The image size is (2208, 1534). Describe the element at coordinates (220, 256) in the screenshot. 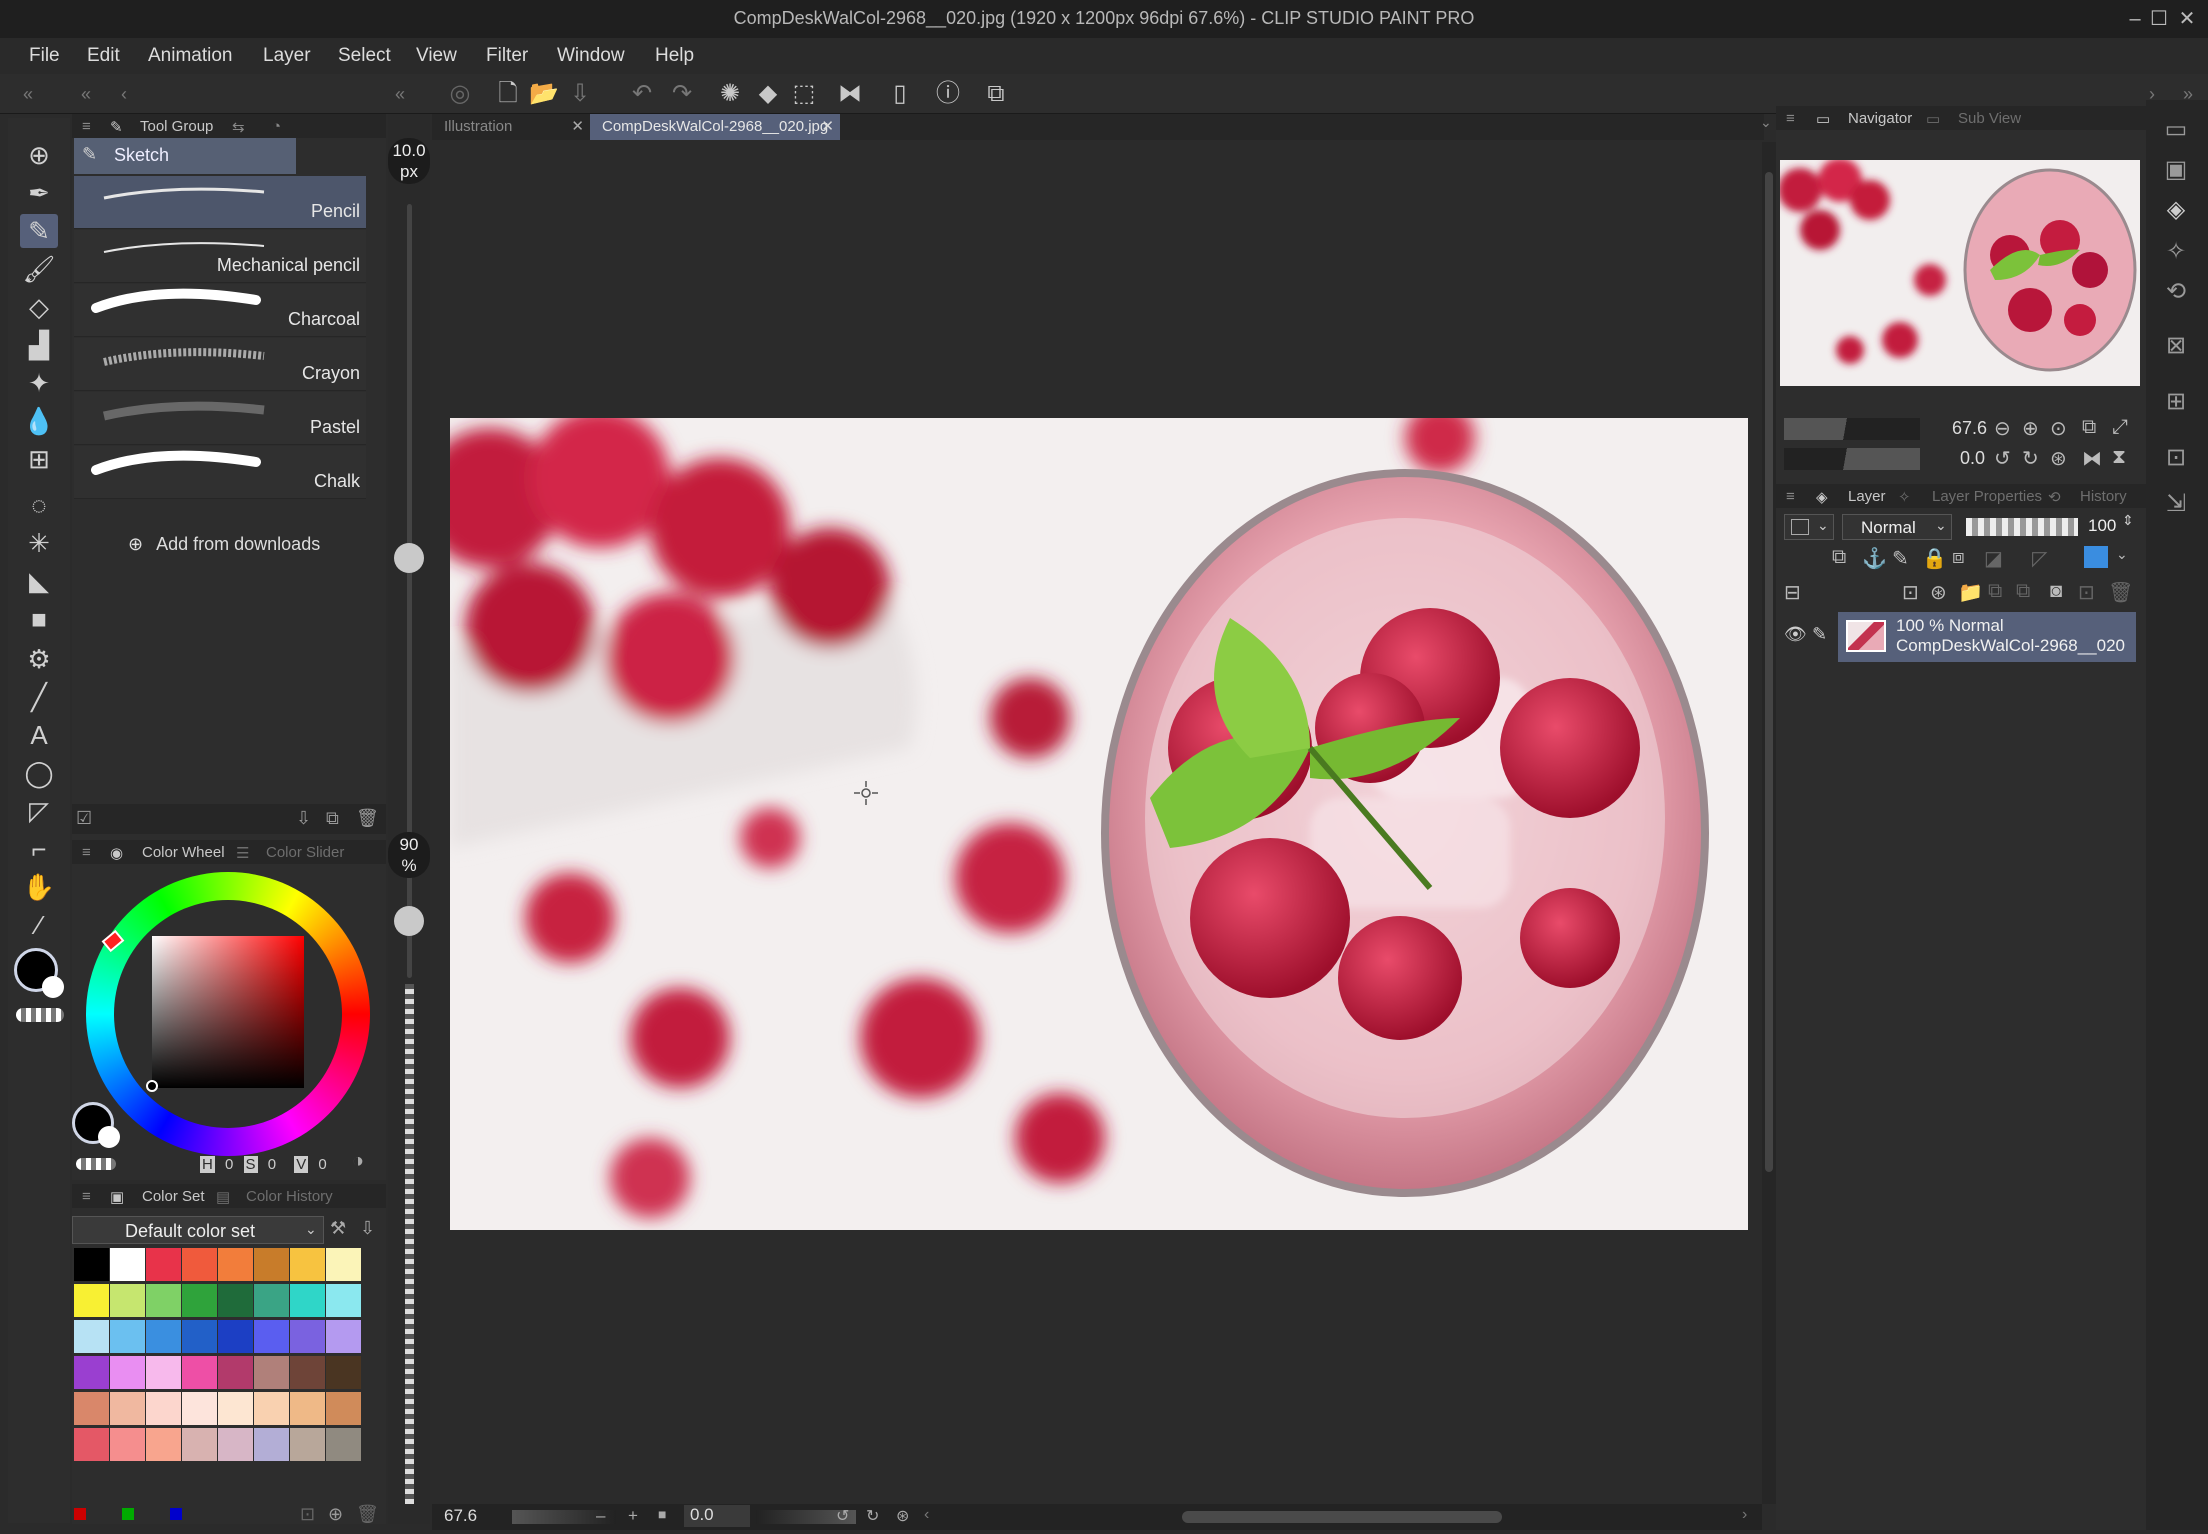

I see `brush-item: Mechanical pencil` at that location.